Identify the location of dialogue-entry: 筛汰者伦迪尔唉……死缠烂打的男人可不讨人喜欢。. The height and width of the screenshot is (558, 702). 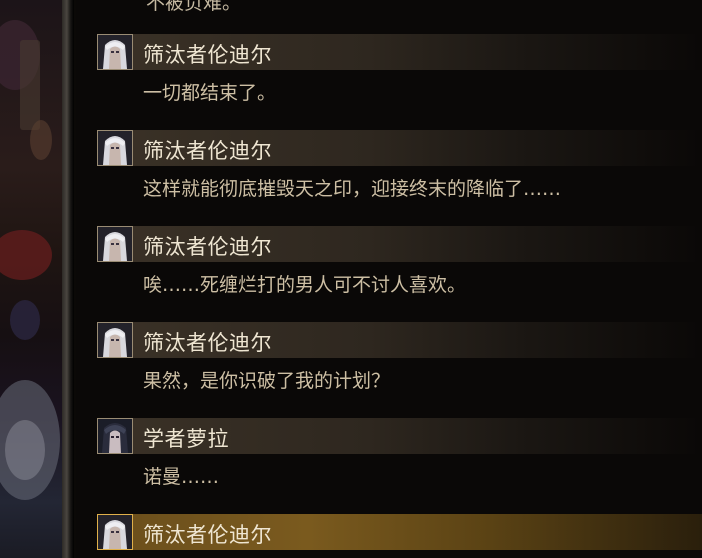
(399, 261).